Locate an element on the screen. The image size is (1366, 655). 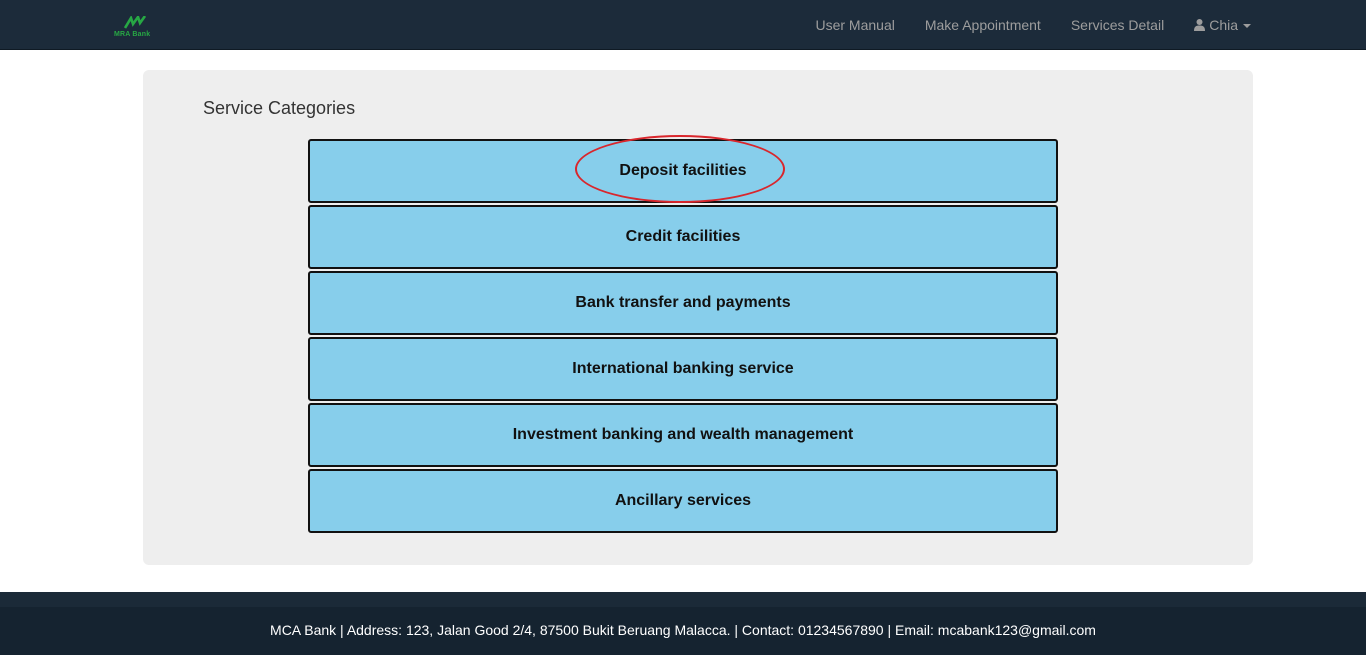
chevron-down-icon is located at coordinates (1247, 26).